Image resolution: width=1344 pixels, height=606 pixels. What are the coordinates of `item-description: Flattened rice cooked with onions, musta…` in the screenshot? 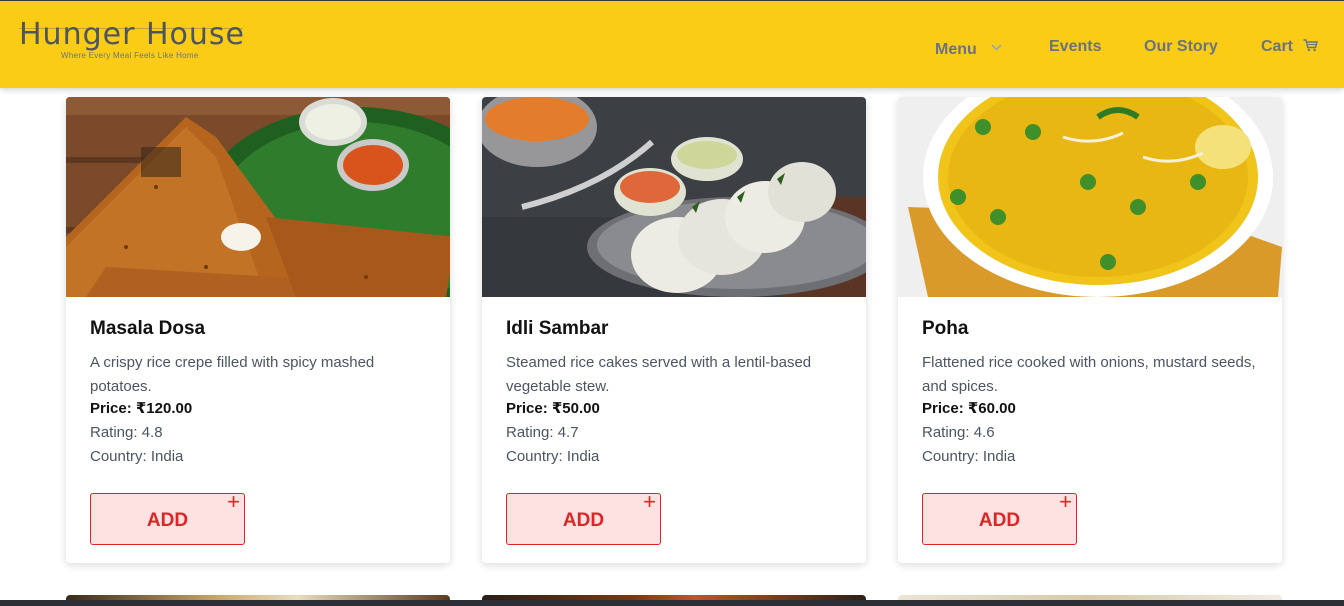 It's located at (1089, 374).